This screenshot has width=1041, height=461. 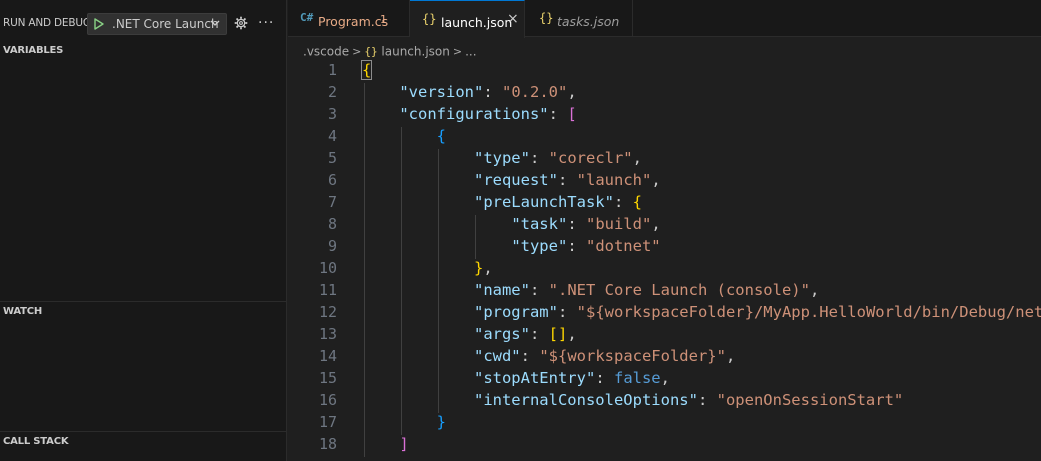 What do you see at coordinates (614, 180) in the screenshot?
I see `json-value: "launch"` at bounding box center [614, 180].